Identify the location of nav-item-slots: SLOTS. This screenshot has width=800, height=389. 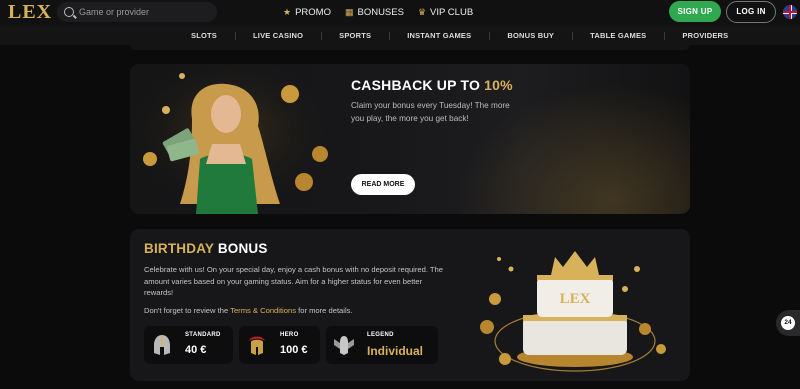
(204, 35).